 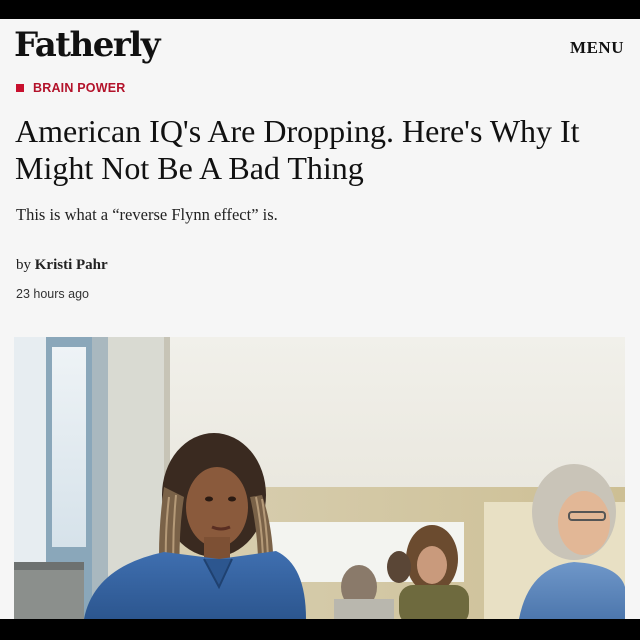 I want to click on menu-button: MENU, so click(x=597, y=48).